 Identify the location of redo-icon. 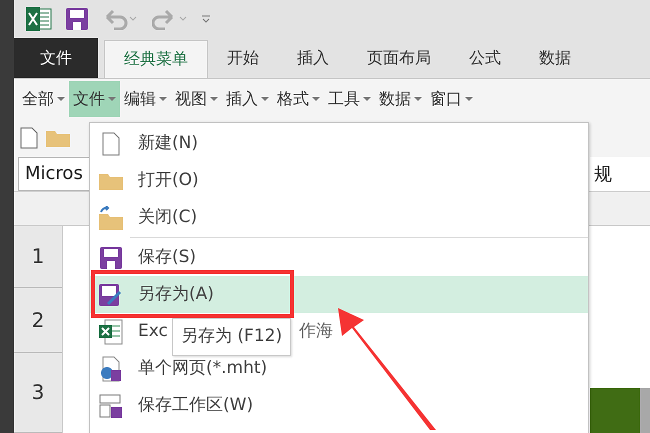
(170, 19).